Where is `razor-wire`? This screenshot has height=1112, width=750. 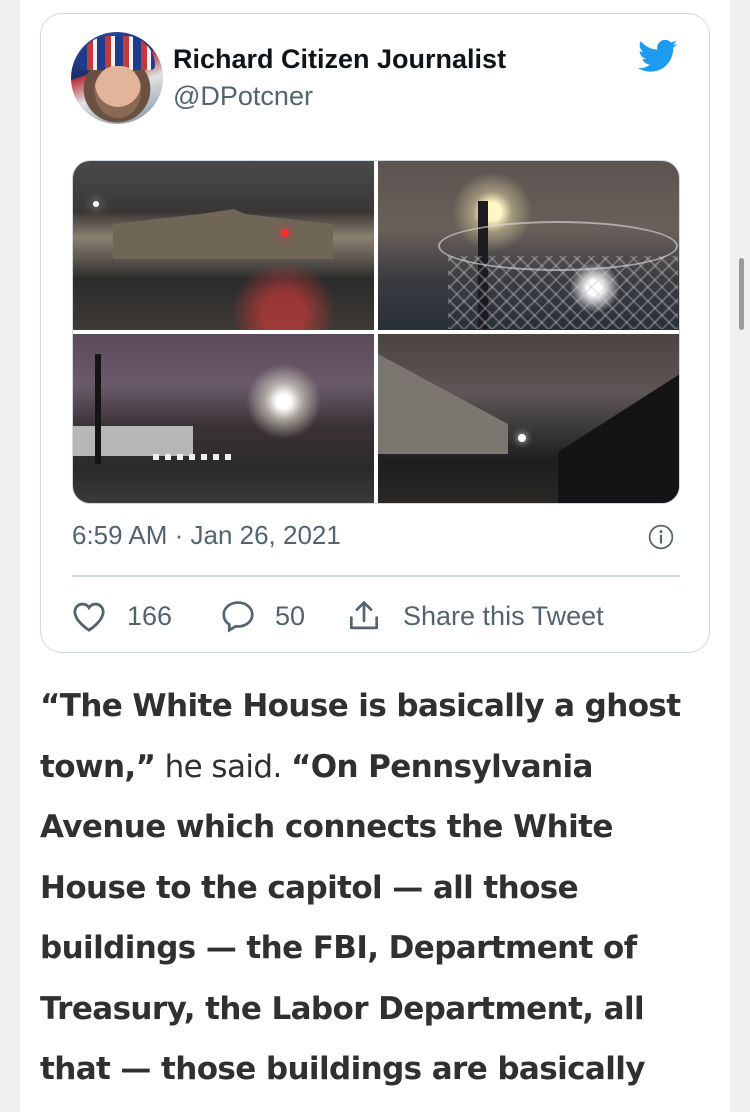
razor-wire is located at coordinates (558, 246).